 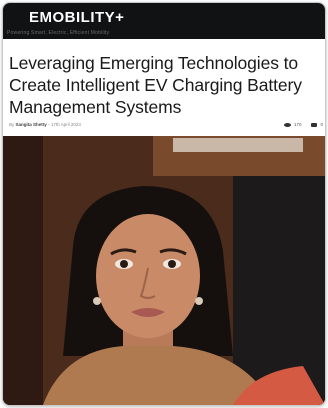 What do you see at coordinates (23, 270) in the screenshot?
I see `background-left` at bounding box center [23, 270].